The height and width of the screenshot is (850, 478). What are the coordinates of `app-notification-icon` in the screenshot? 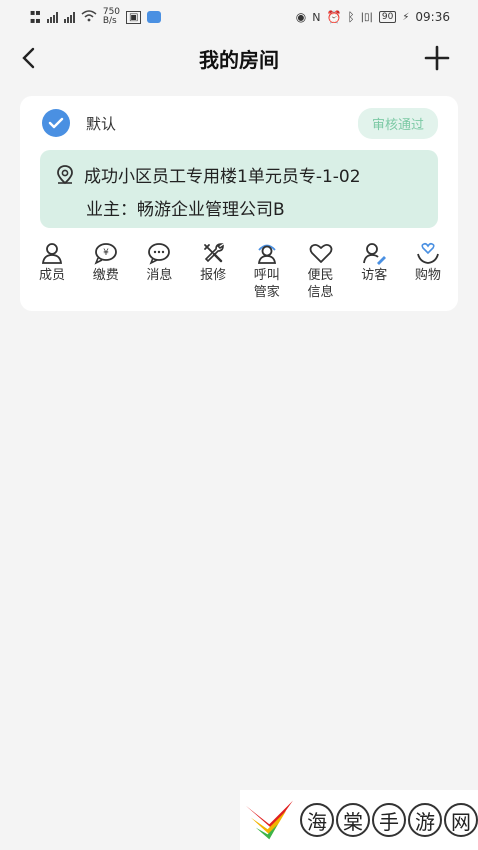 It's located at (154, 17).